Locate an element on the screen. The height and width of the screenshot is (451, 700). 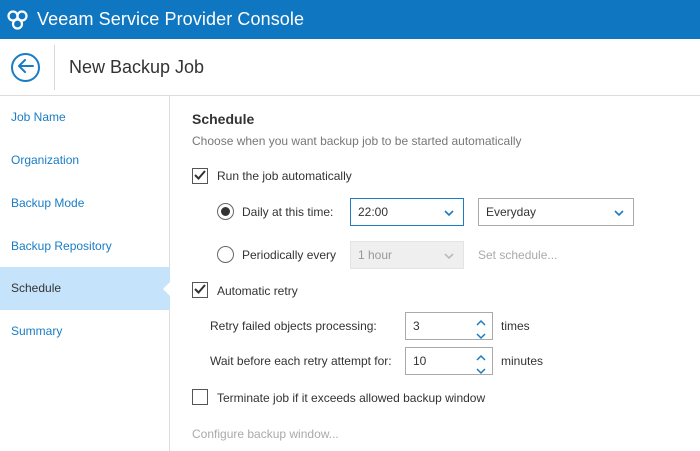
sidebar-item-job-name: Job Name is located at coordinates (85, 117).